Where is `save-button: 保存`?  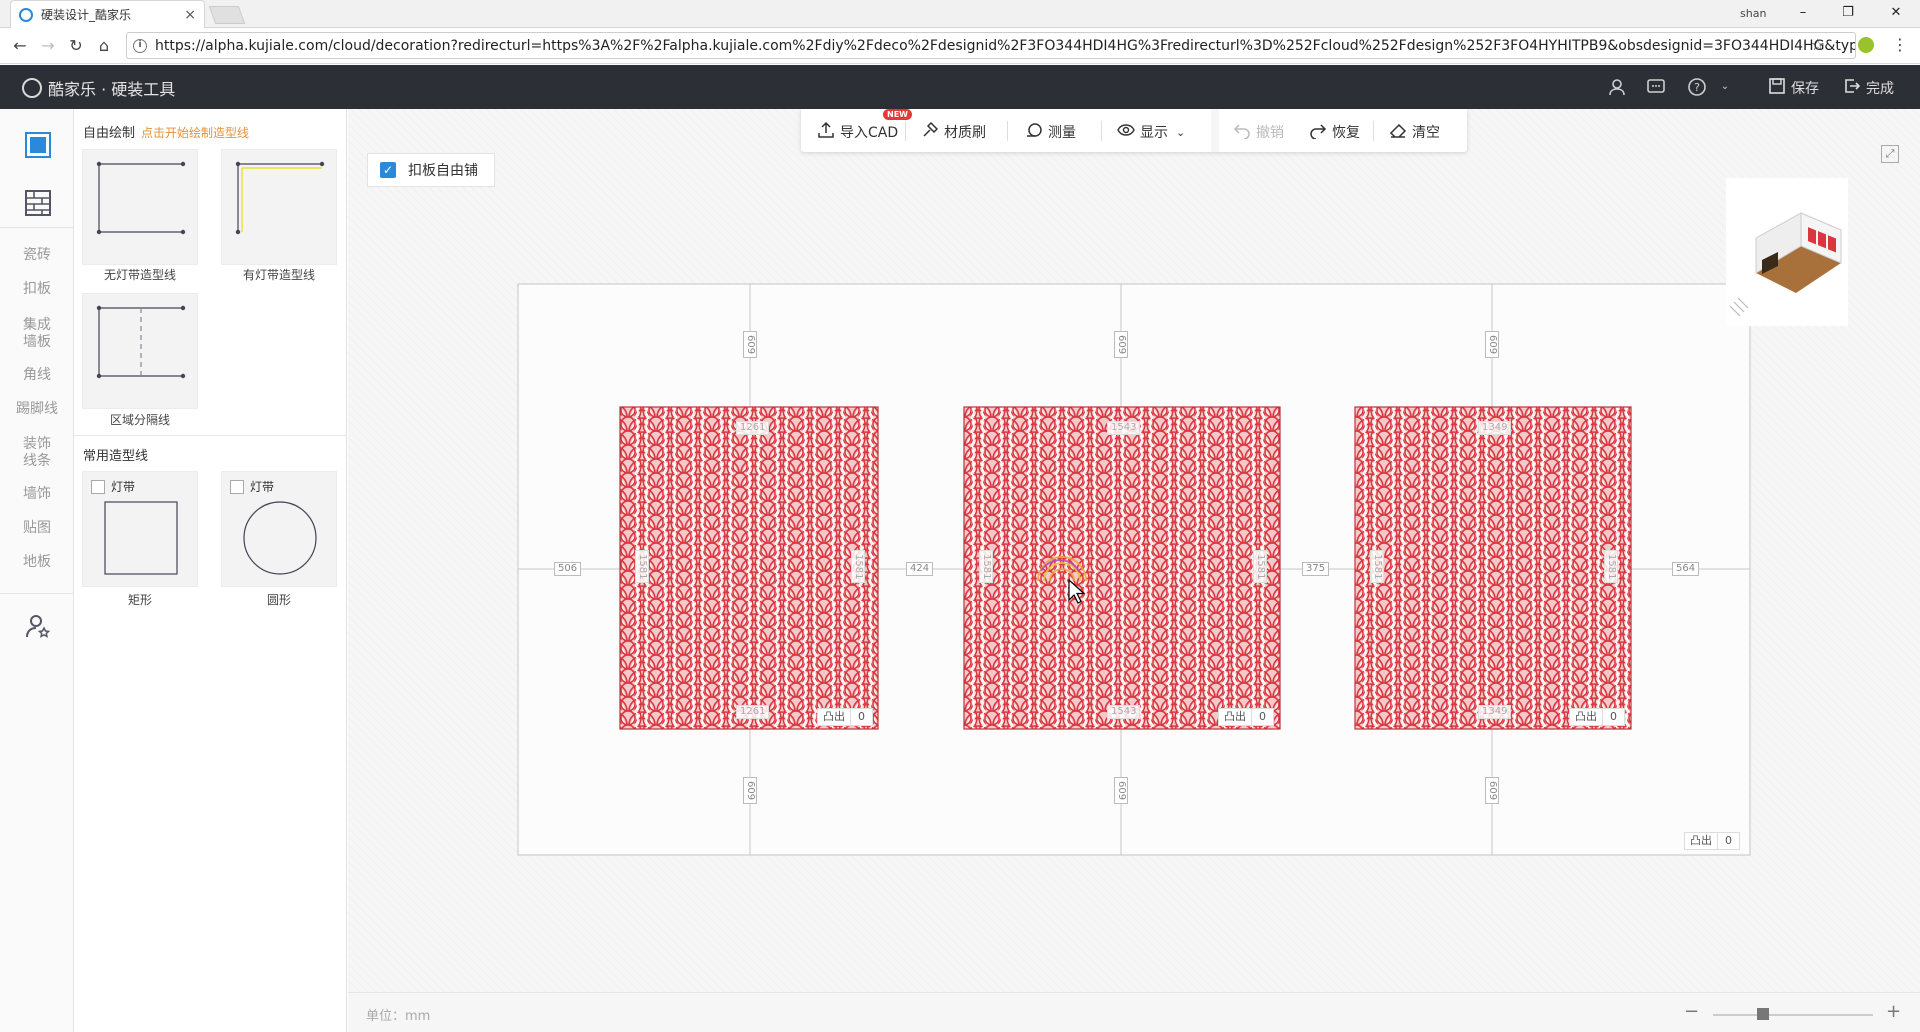 save-button: 保存 is located at coordinates (1793, 88).